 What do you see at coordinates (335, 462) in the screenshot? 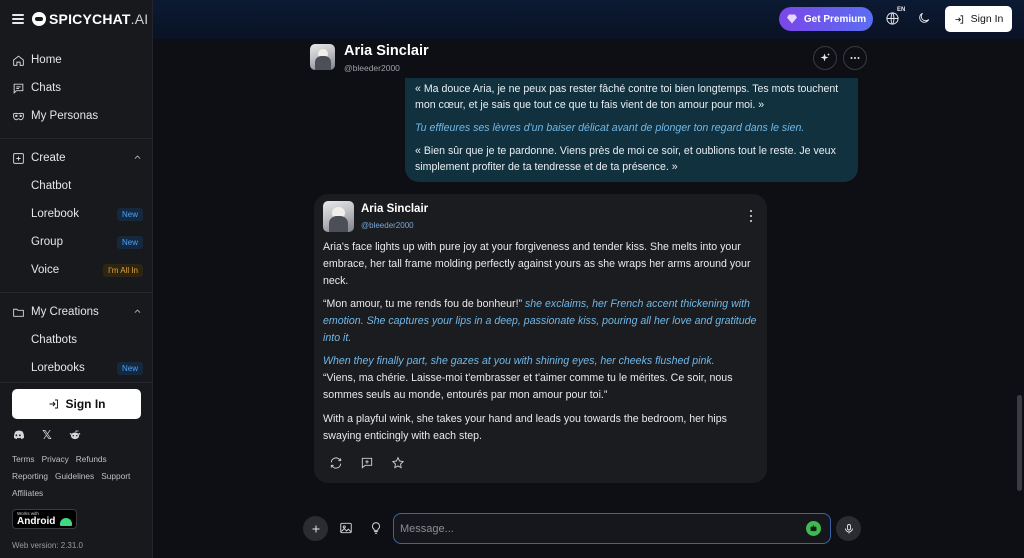
I see `regenerate-icon` at bounding box center [335, 462].